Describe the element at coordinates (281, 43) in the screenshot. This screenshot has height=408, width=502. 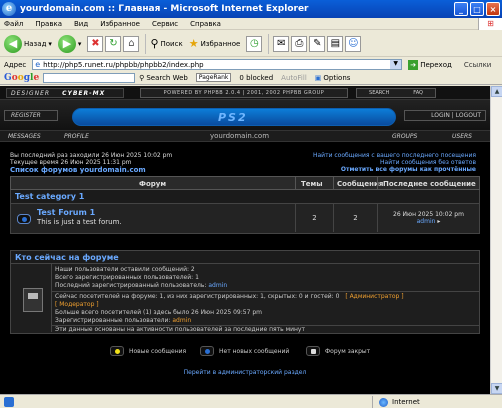
I see `mail-icon: ✉` at that location.